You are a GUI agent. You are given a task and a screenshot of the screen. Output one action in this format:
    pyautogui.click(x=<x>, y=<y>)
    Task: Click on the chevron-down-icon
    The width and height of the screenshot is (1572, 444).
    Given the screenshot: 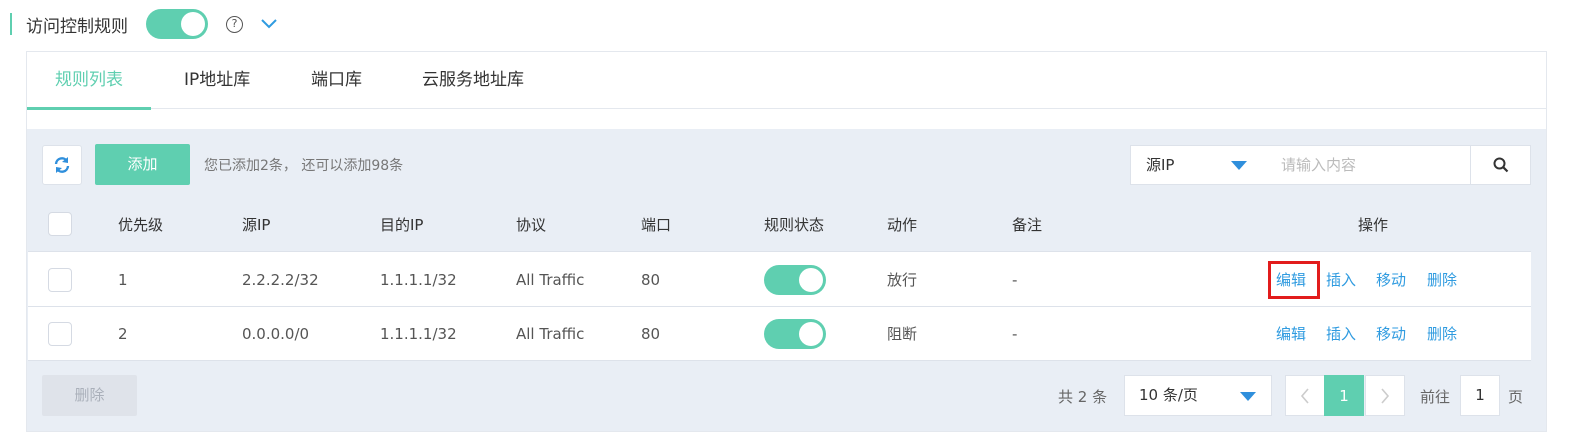 What is the action you would take?
    pyautogui.click(x=269, y=24)
    